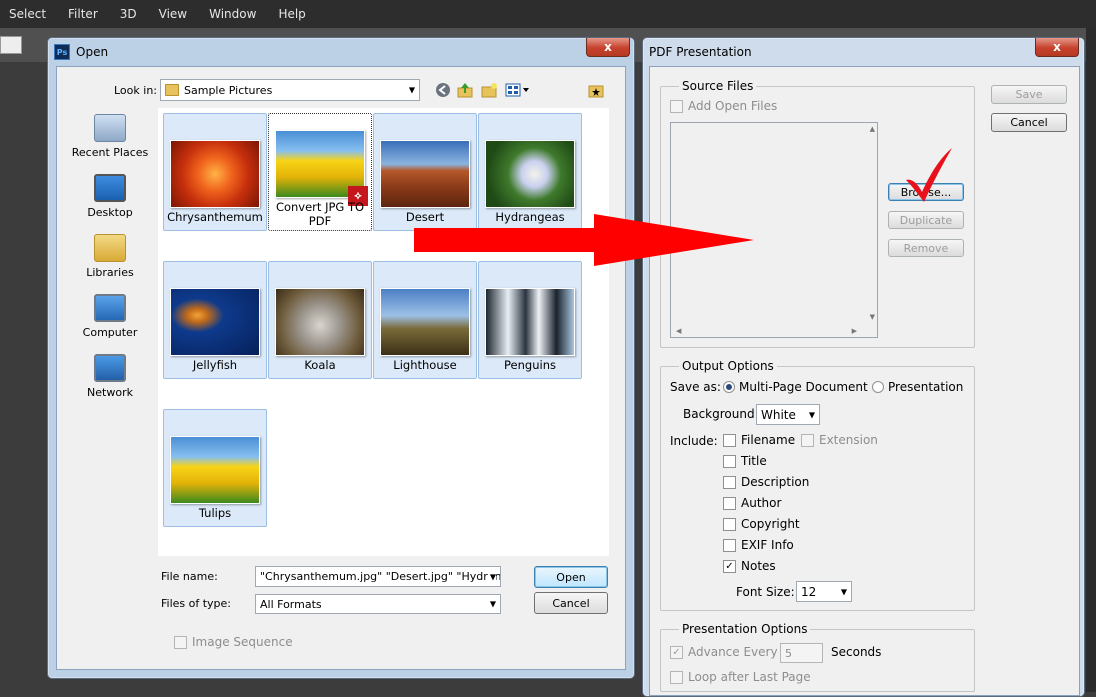 The height and width of the screenshot is (697, 1096). I want to click on multi-page-radio: Multi-Page Document, so click(795, 387).